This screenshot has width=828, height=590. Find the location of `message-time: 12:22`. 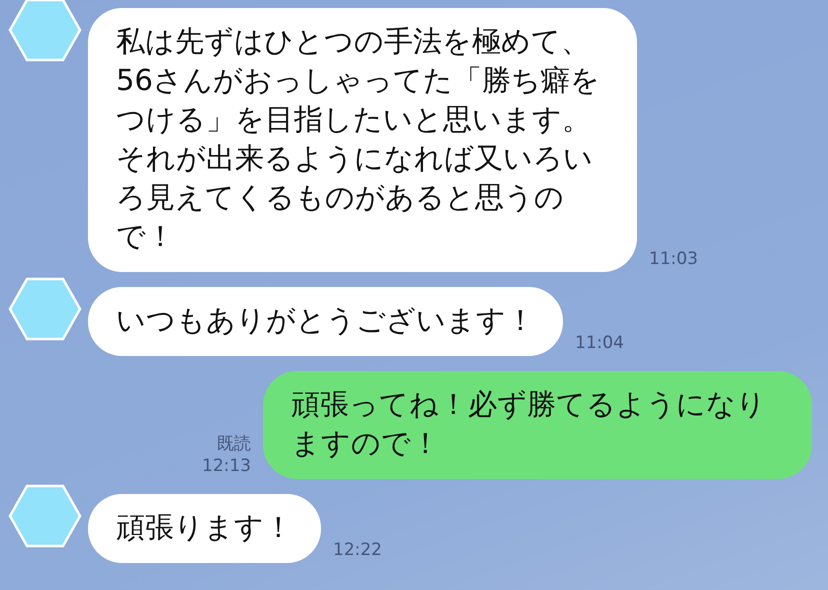

message-time: 12:22 is located at coordinates (357, 550).